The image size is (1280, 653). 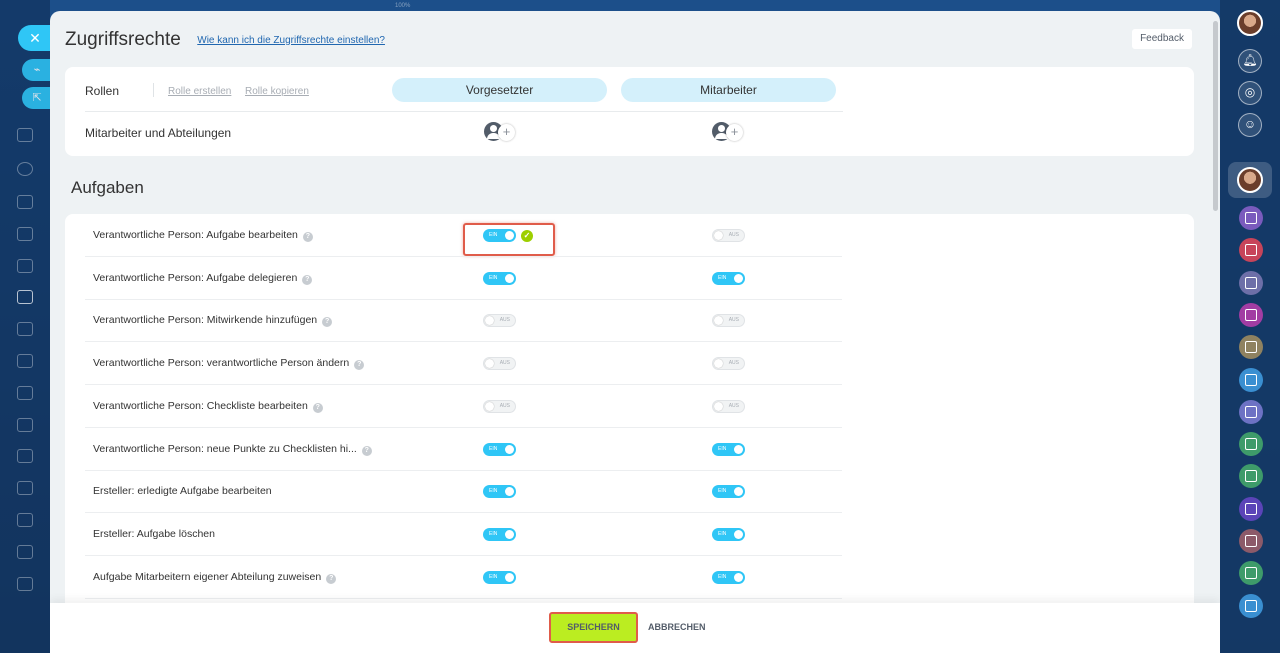 I want to click on close-icon: ✕, so click(x=35, y=38).